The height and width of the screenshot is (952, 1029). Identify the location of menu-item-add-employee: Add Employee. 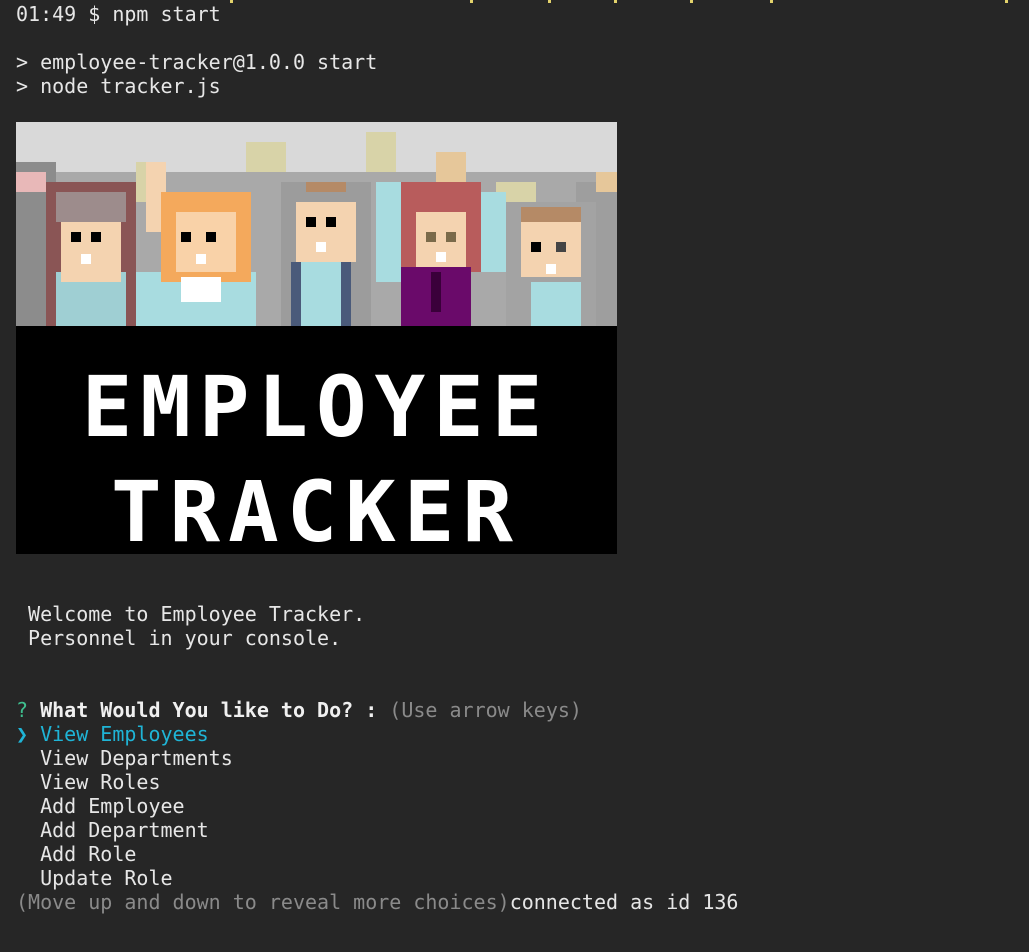
(100, 806).